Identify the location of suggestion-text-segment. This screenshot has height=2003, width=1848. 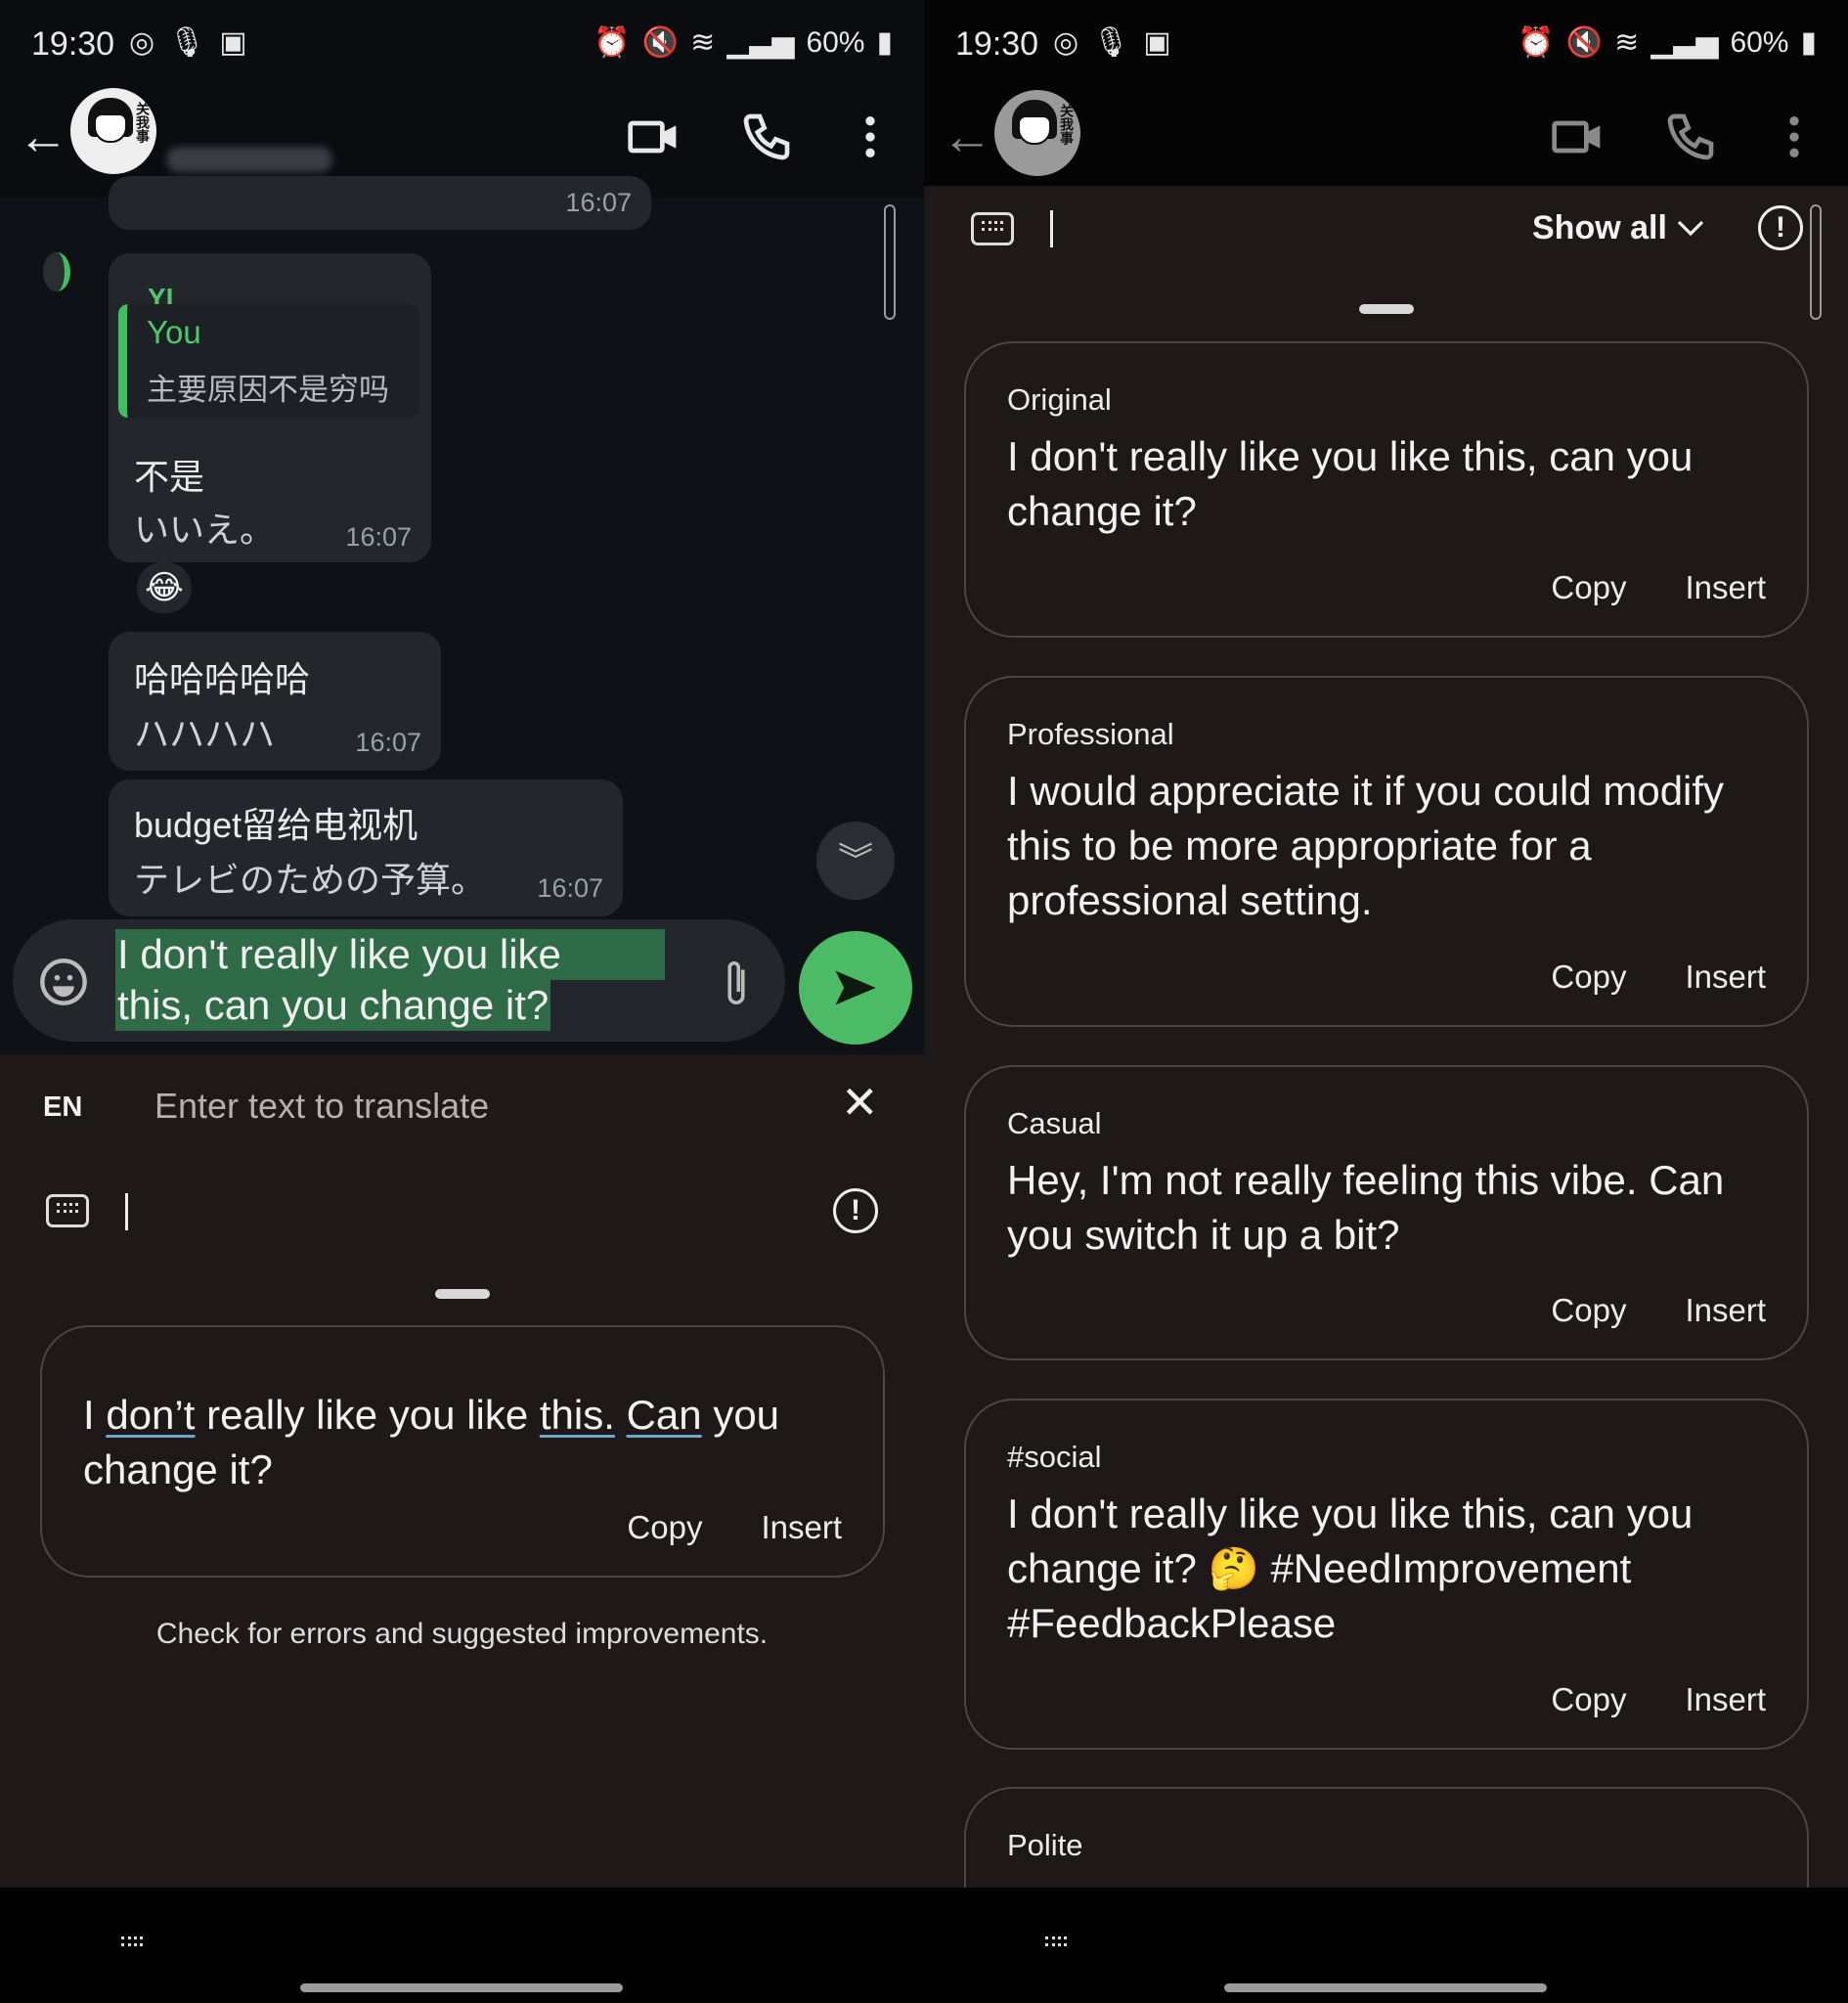
(621, 1415).